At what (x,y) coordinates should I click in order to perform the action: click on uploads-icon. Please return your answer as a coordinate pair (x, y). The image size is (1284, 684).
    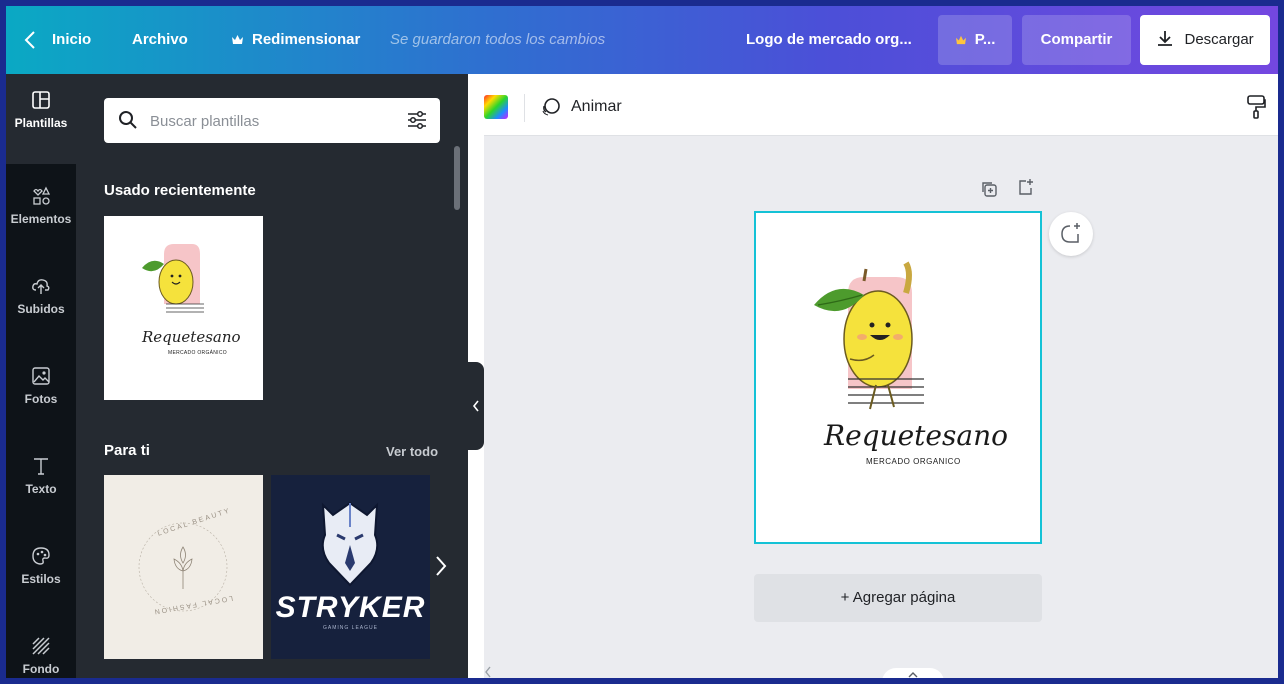
    Looking at the image, I should click on (41, 286).